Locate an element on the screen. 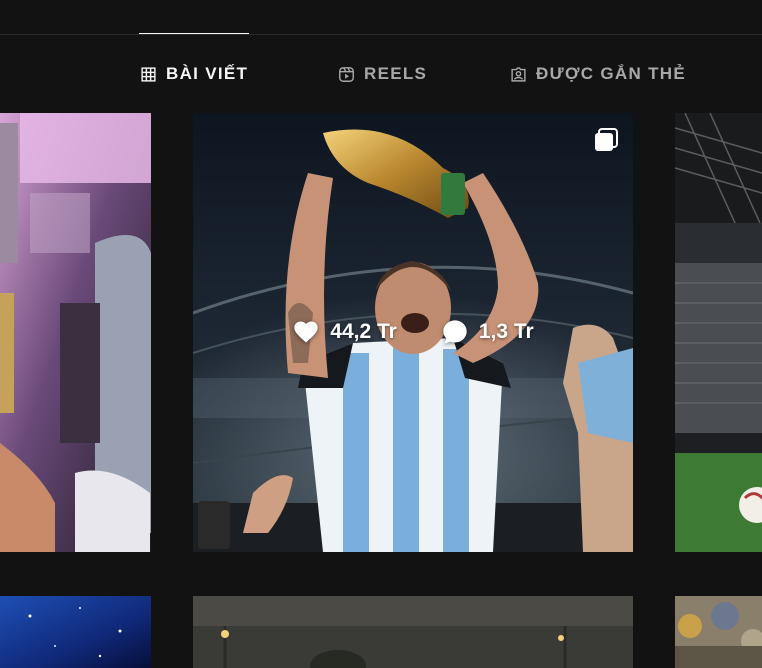 Image resolution: width=762 pixels, height=668 pixels. comments-stat: 1,3 Tr is located at coordinates (487, 332).